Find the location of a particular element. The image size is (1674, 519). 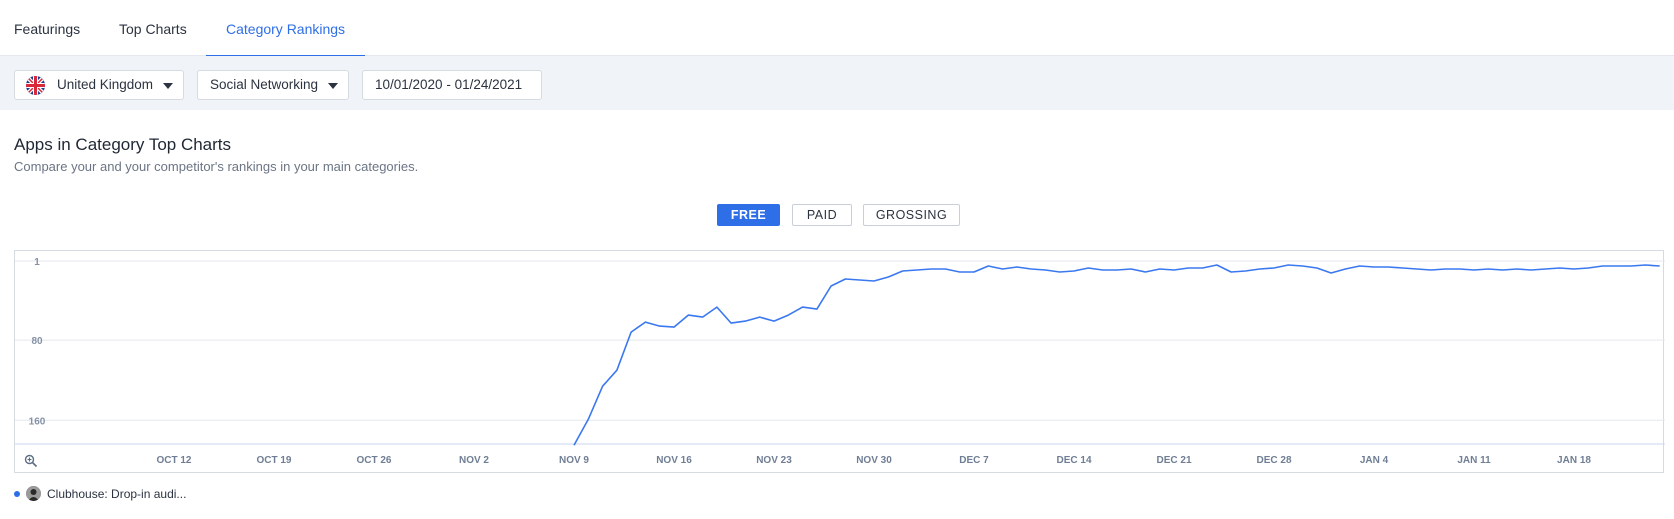

y-tick-label: 160 is located at coordinates (37, 421).